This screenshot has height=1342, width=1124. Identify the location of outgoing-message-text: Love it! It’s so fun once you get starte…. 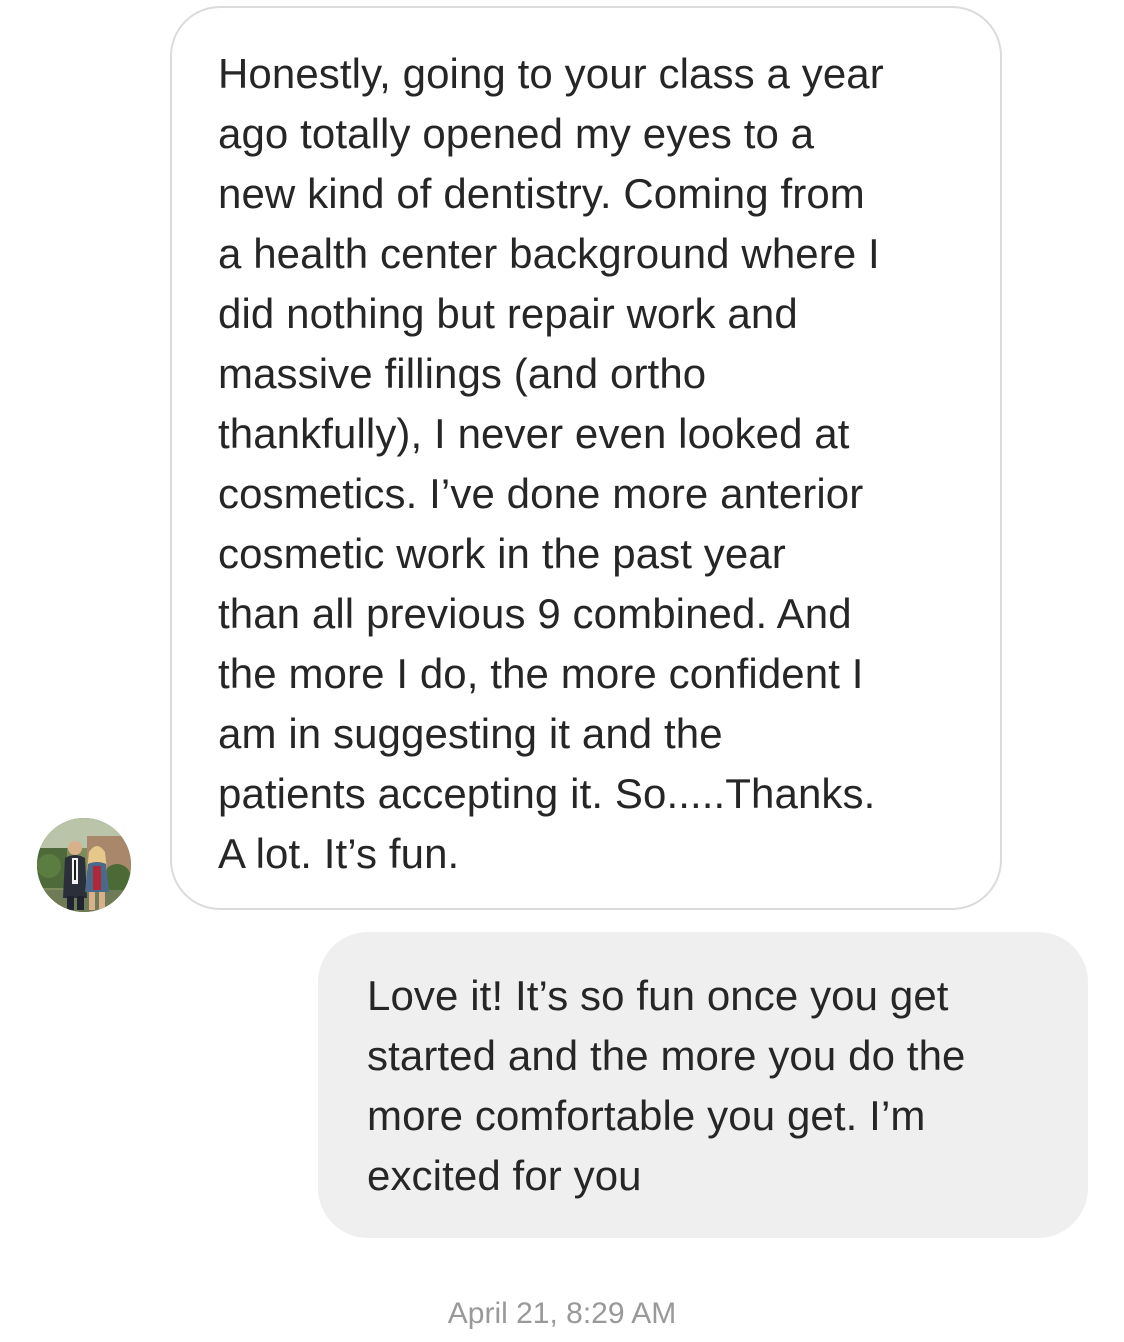
(666, 1085).